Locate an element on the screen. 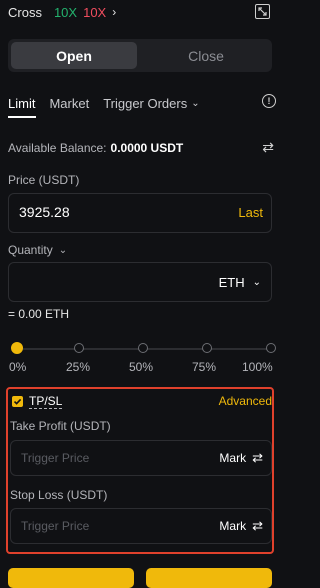 This screenshot has width=320, height=588. slider-label-25: 25% is located at coordinates (78, 367).